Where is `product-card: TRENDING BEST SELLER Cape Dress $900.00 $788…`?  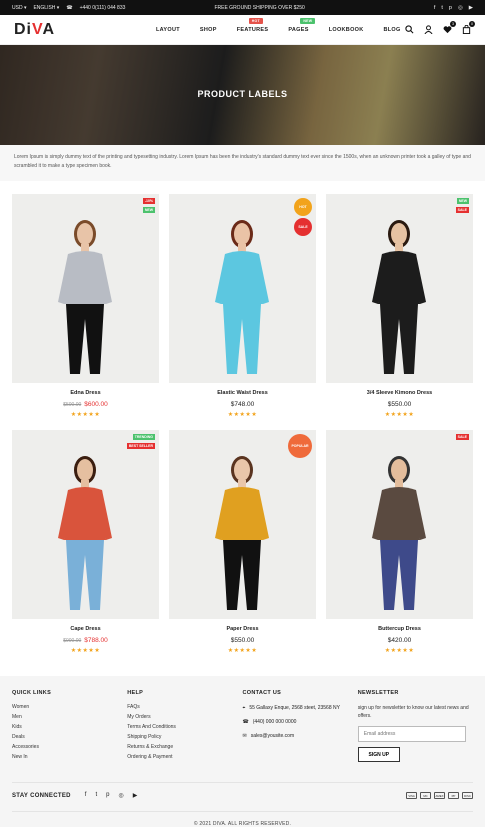 product-card: TRENDING BEST SELLER Cape Dress $900.00 $788… is located at coordinates (85, 548).